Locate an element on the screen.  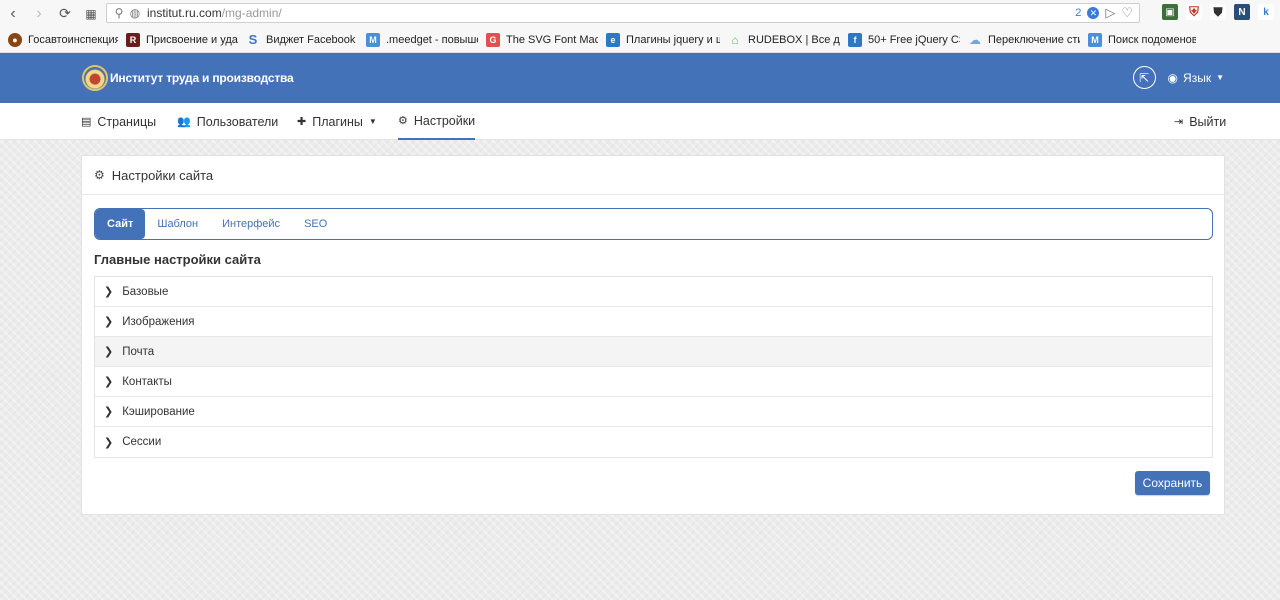
accordion-item-sessions: ❯ Сессии is located at coordinates (653, 442).